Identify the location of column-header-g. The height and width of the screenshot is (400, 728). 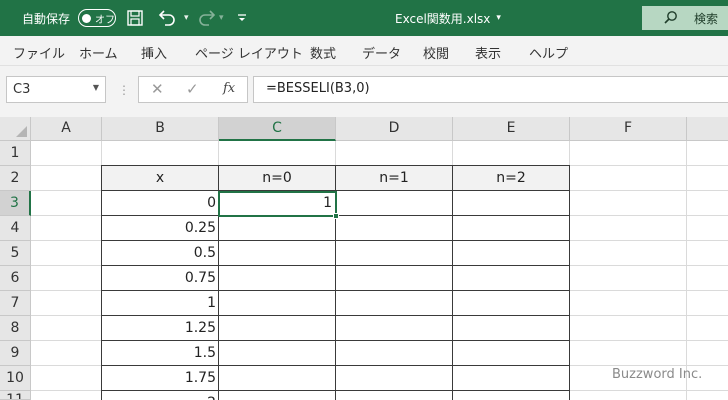
(707, 129).